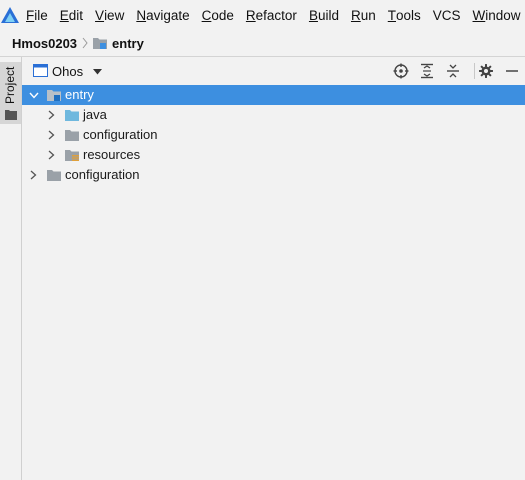 The width and height of the screenshot is (525, 480). I want to click on menu-label: un, so click(368, 15).